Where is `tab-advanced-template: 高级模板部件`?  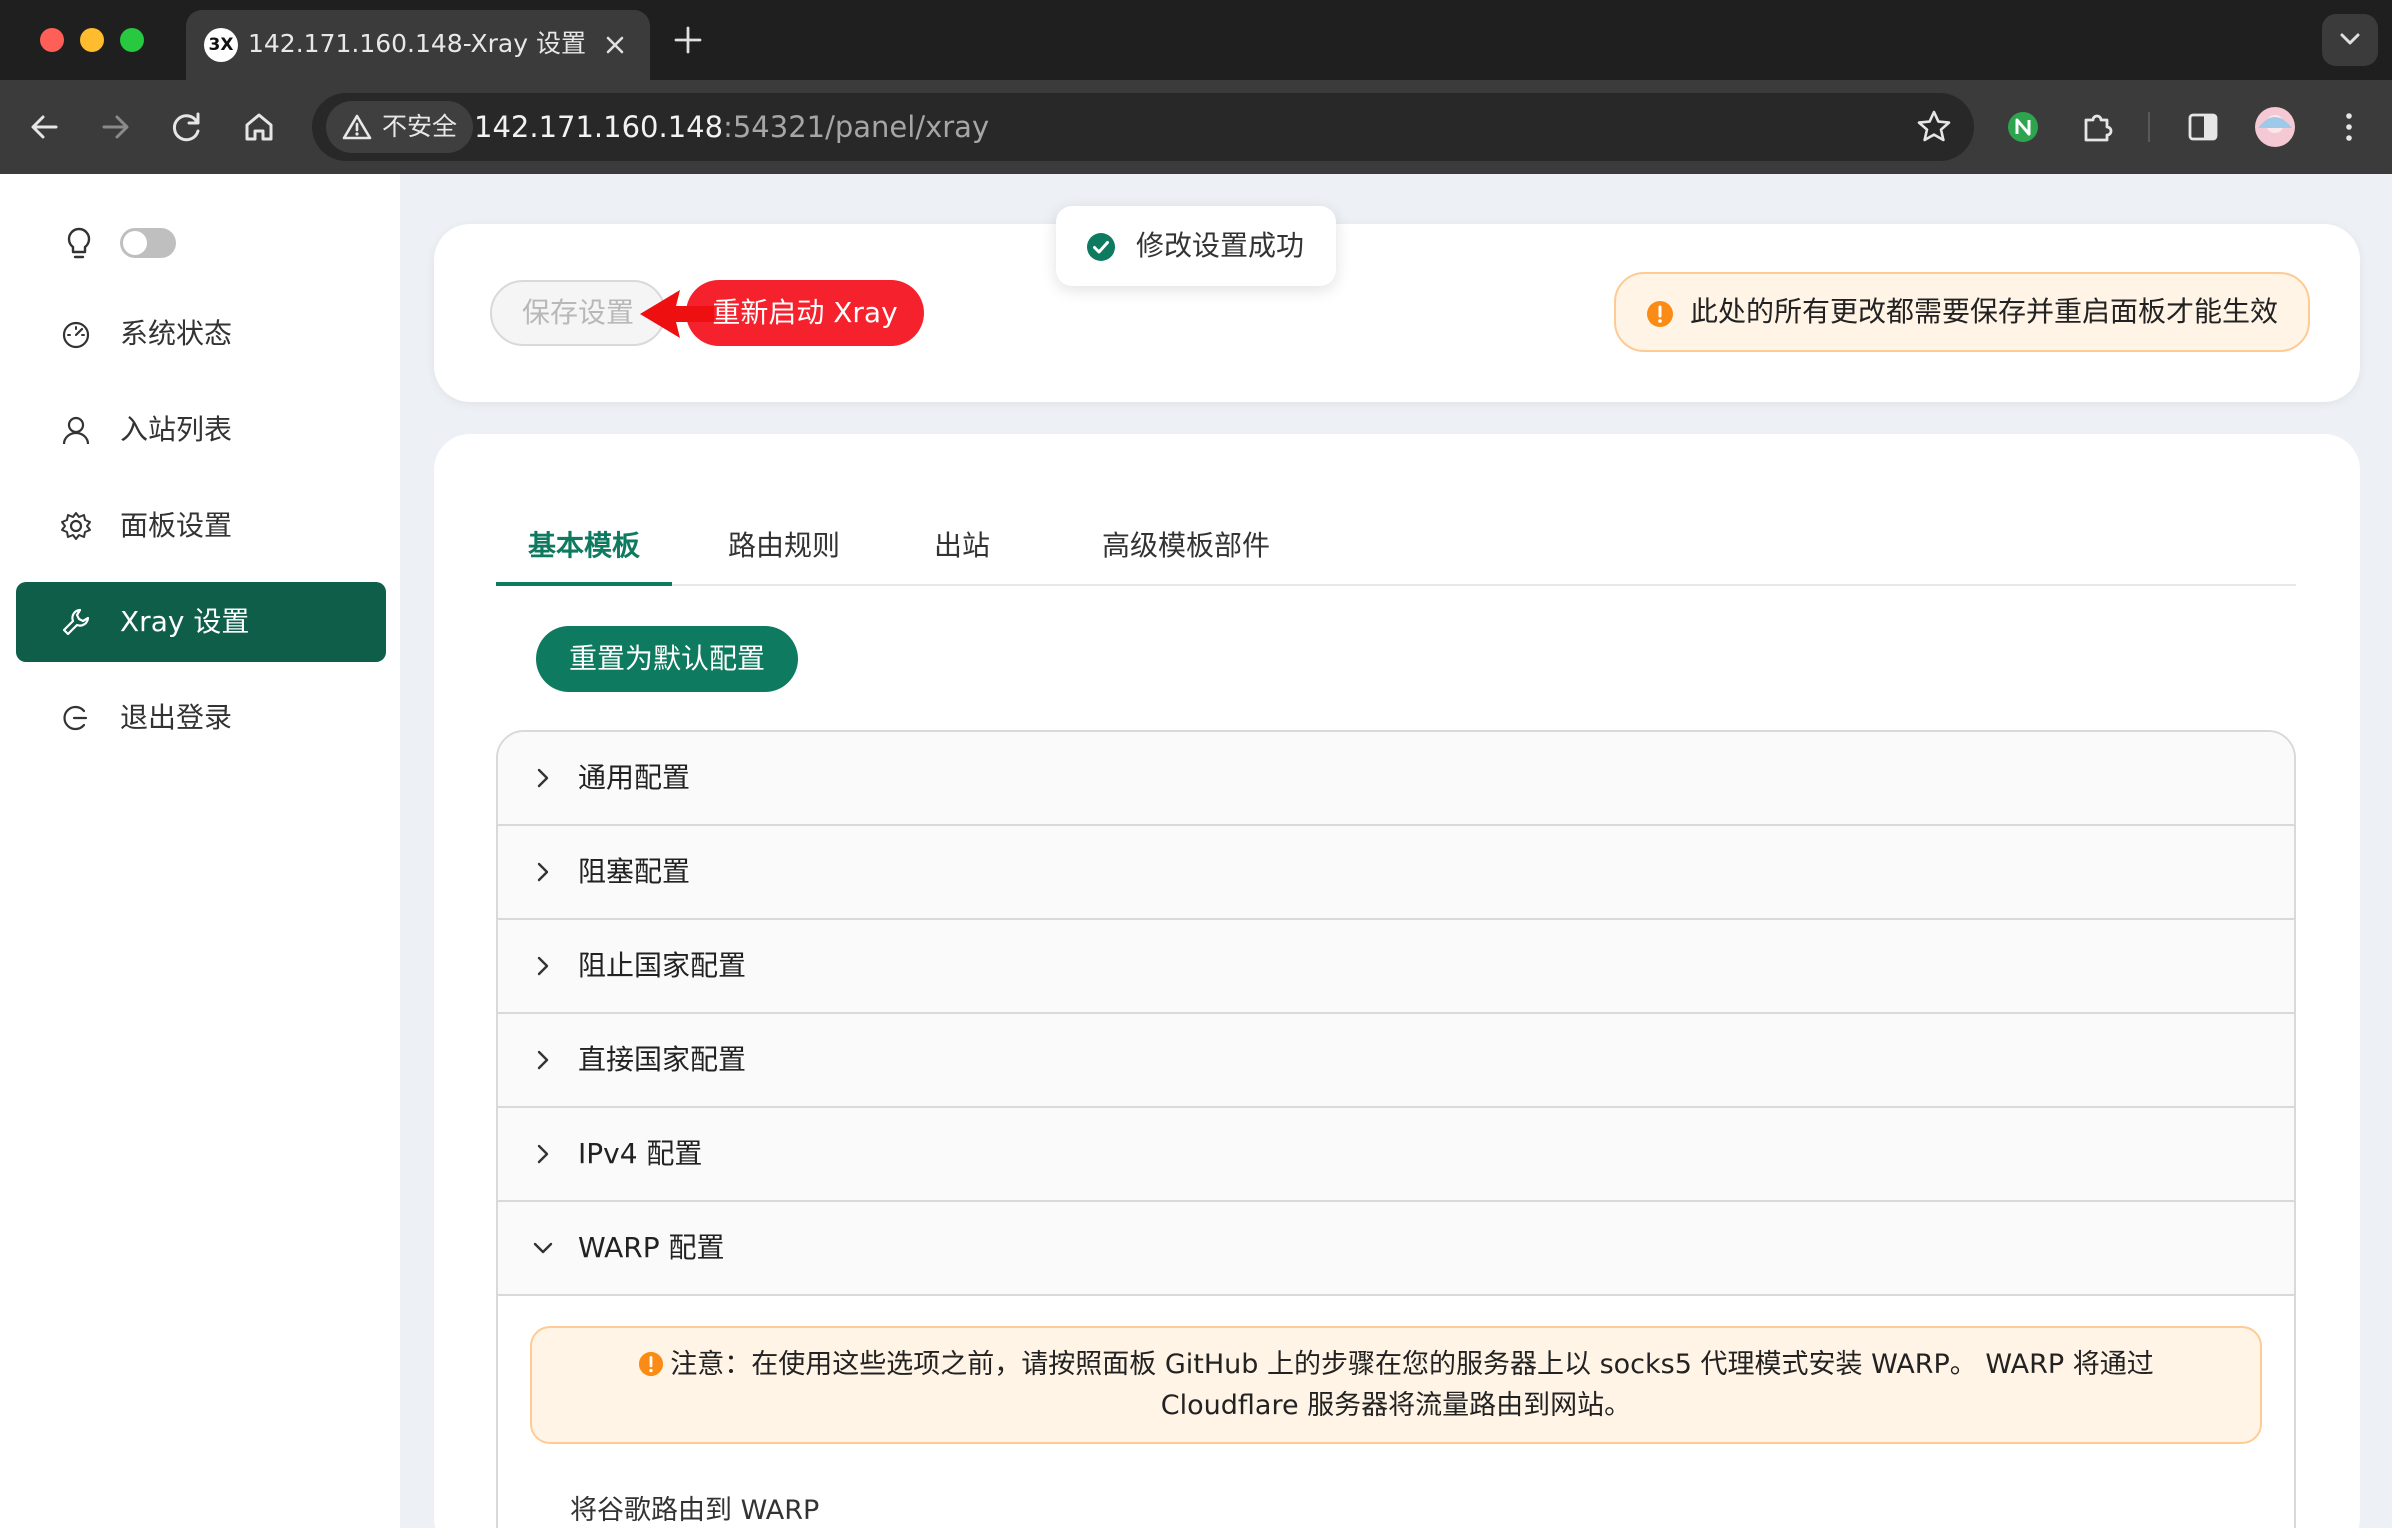 tab-advanced-template: 高级模板部件 is located at coordinates (1186, 546).